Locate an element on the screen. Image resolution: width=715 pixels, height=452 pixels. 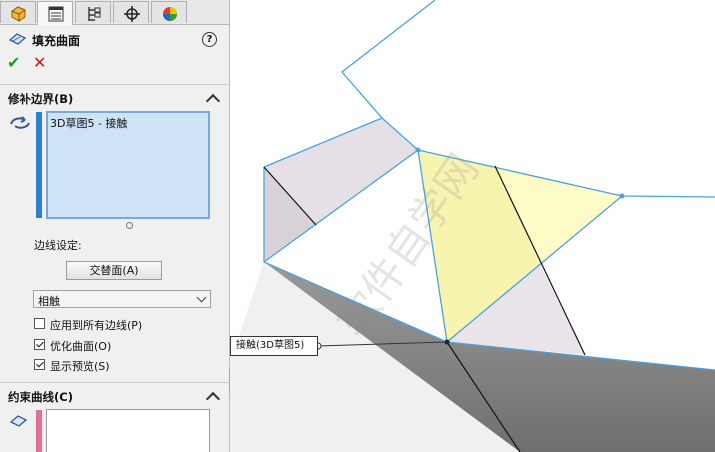
condition-select: 相触 is located at coordinates (122, 299).